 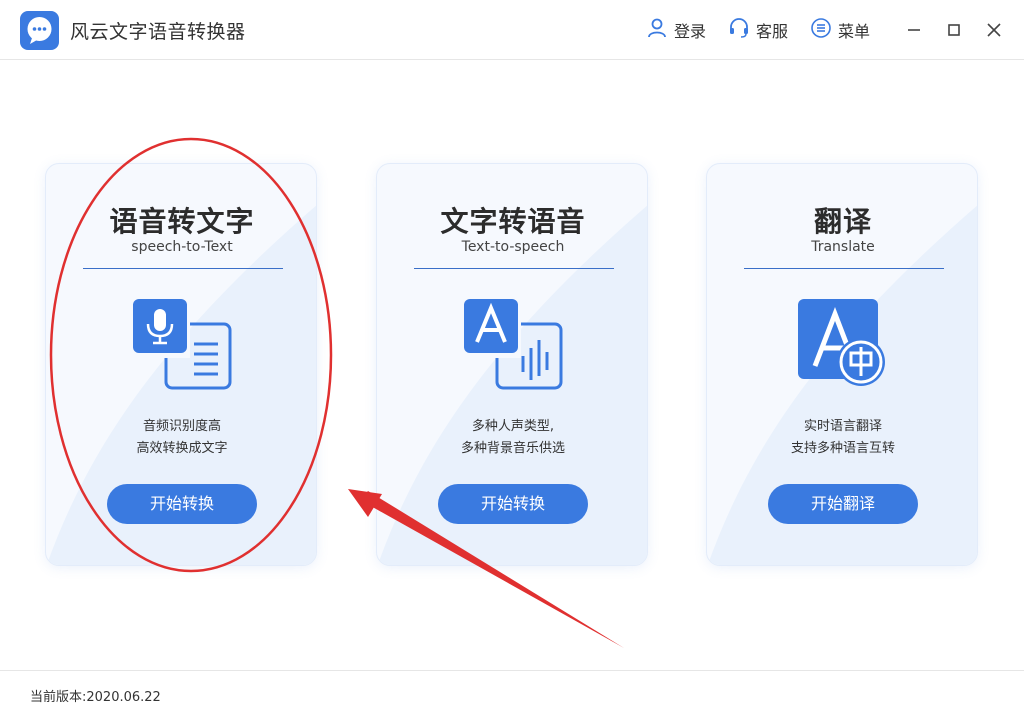 I want to click on close-button, so click(x=994, y=30).